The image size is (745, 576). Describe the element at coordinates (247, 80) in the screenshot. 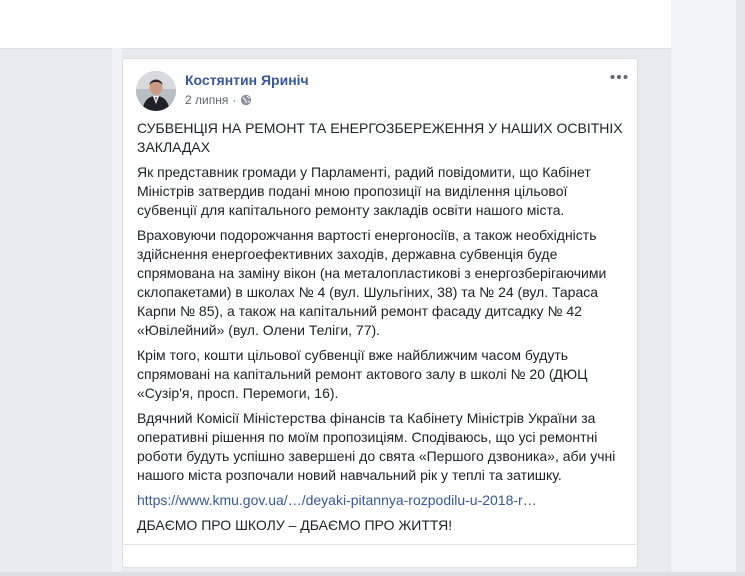

I see `author-name-link: Костянтин Яриніч` at that location.